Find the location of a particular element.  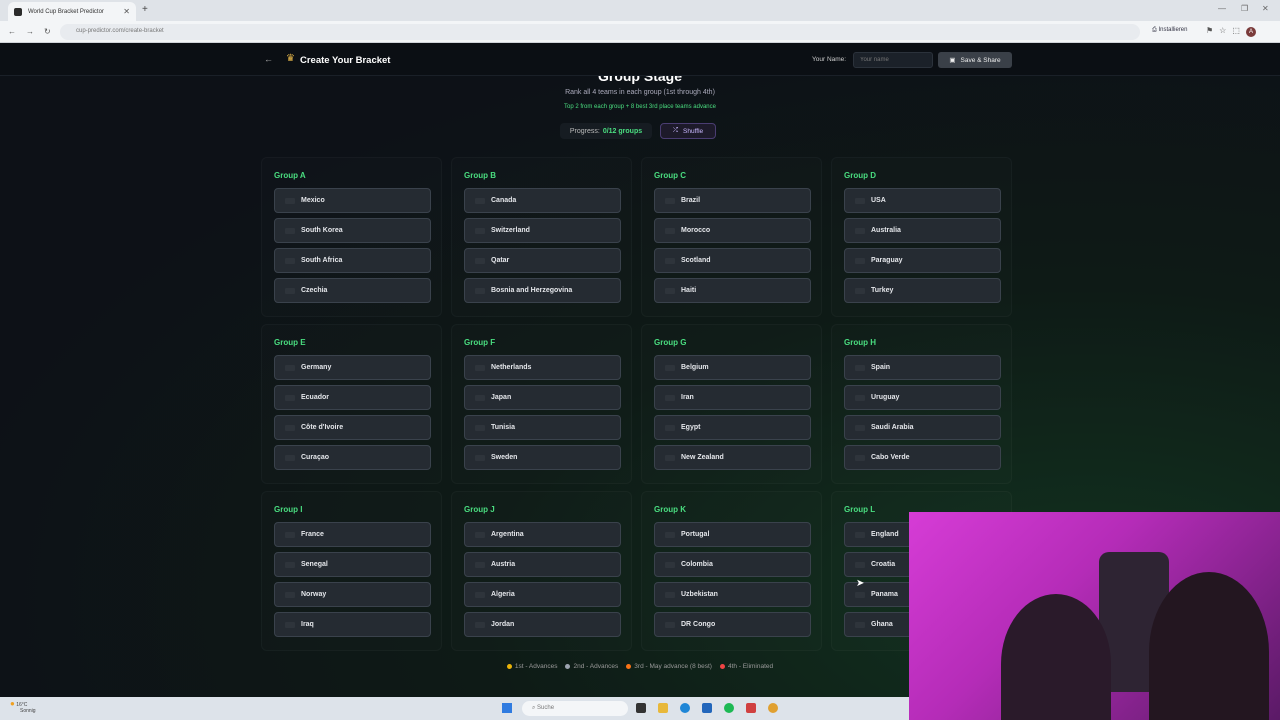

save-icon: ▣ is located at coordinates (952, 60).